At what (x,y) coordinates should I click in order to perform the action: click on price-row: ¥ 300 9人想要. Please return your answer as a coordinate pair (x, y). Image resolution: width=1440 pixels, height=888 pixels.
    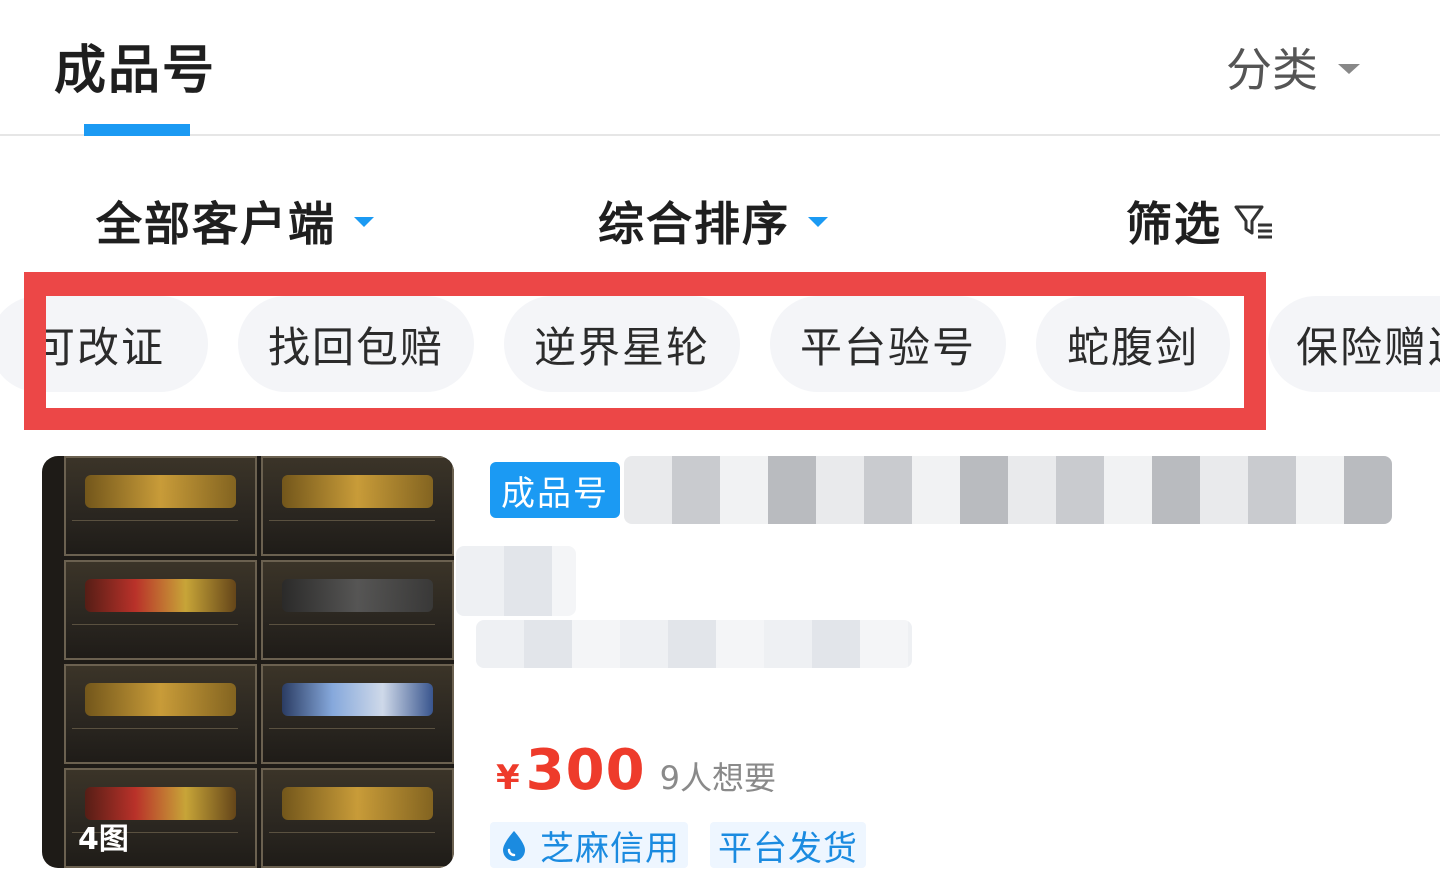
    Looking at the image, I should click on (636, 770).